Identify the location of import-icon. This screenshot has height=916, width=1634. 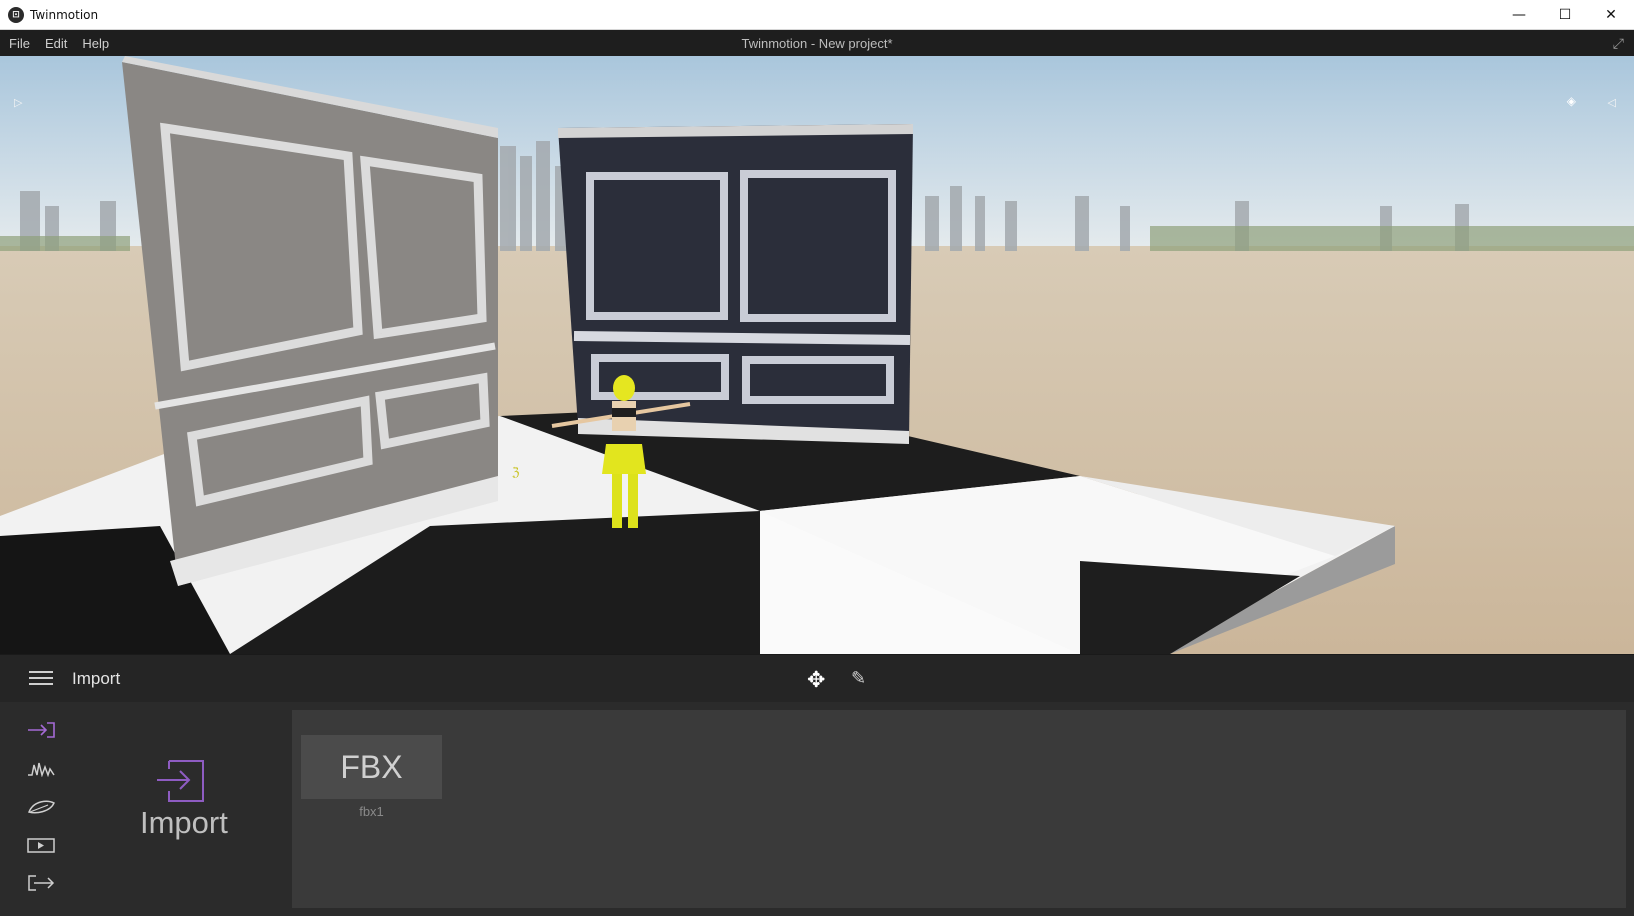
(180, 781).